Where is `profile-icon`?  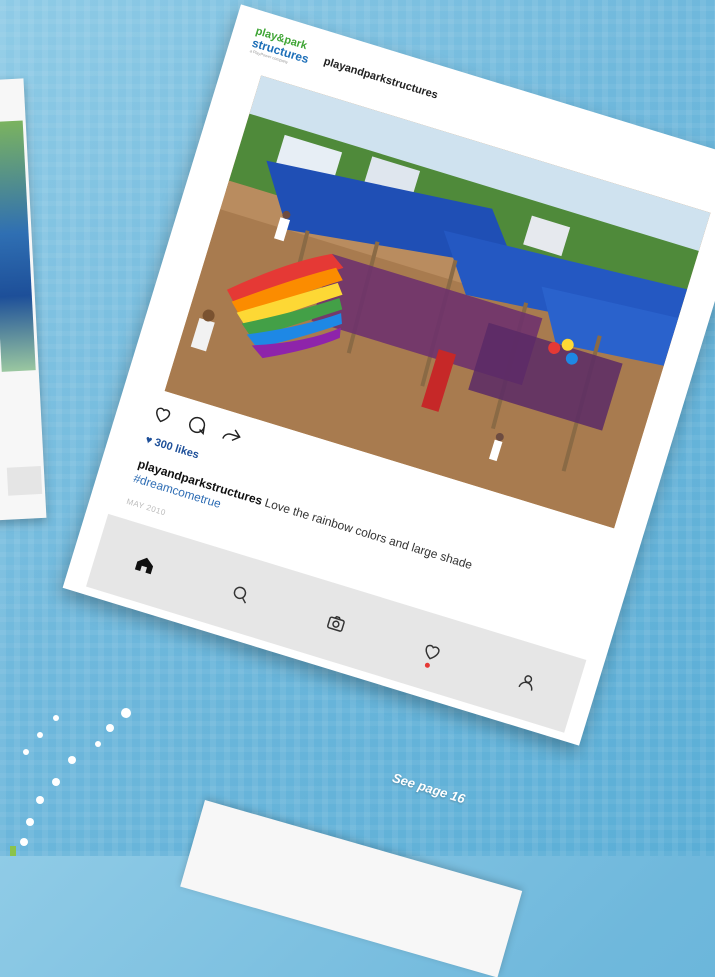
profile-icon is located at coordinates (525, 683).